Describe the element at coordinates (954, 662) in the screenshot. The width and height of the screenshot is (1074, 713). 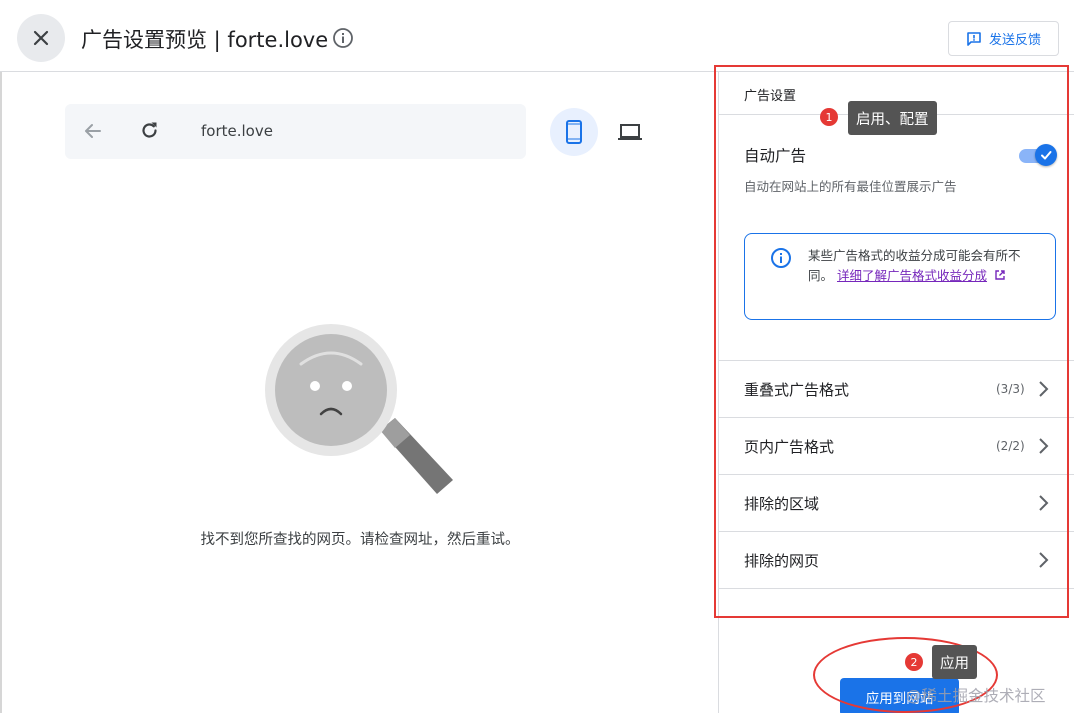
I see `annotation-tooltip-2: 应用` at that location.